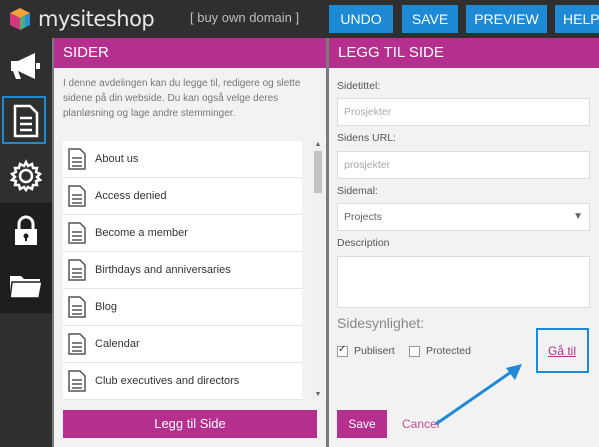 This screenshot has height=447, width=599. I want to click on pages-panel-footer: Legg til Side, so click(190, 423).